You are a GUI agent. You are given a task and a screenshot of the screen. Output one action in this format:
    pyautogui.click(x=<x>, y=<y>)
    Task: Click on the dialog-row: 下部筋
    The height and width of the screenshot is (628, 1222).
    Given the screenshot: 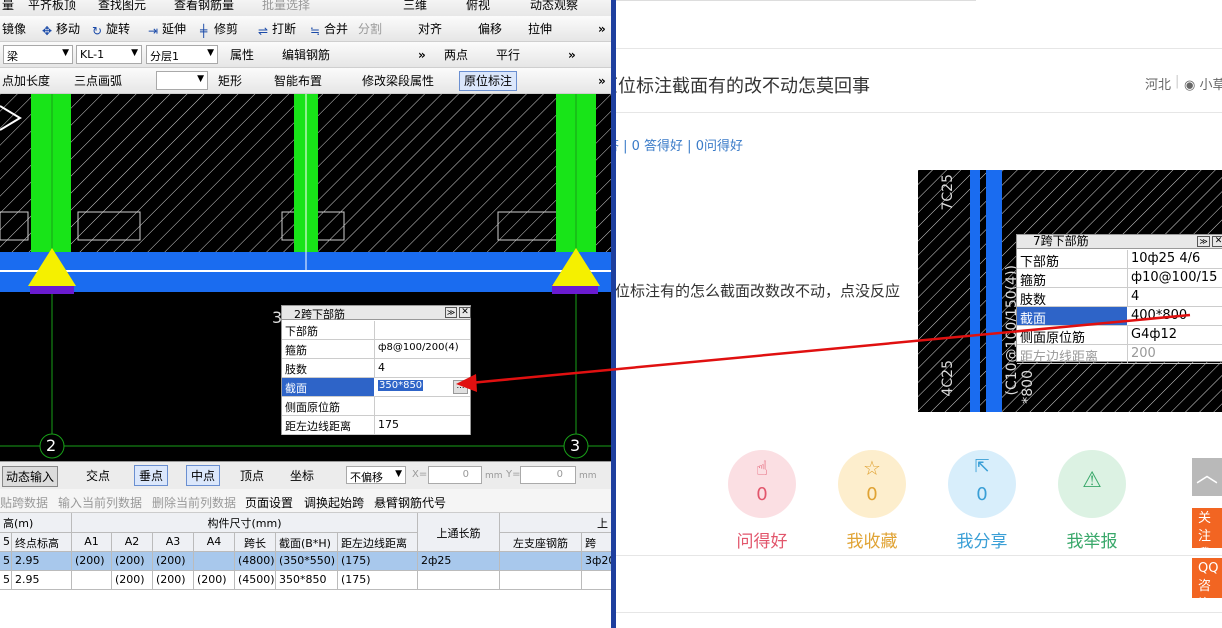 What is the action you would take?
    pyautogui.click(x=376, y=330)
    